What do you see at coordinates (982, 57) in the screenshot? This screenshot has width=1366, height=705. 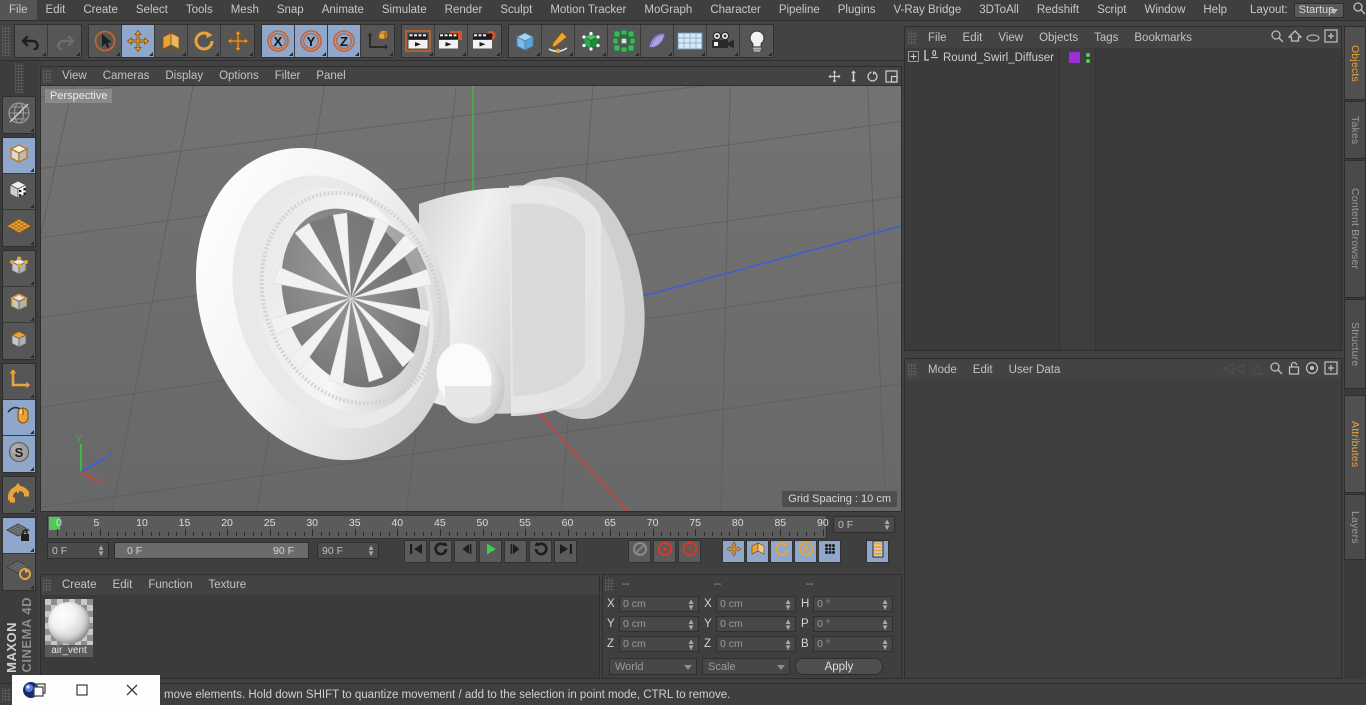 I see `object-row: 0 Round_Swirl_Diffuser` at bounding box center [982, 57].